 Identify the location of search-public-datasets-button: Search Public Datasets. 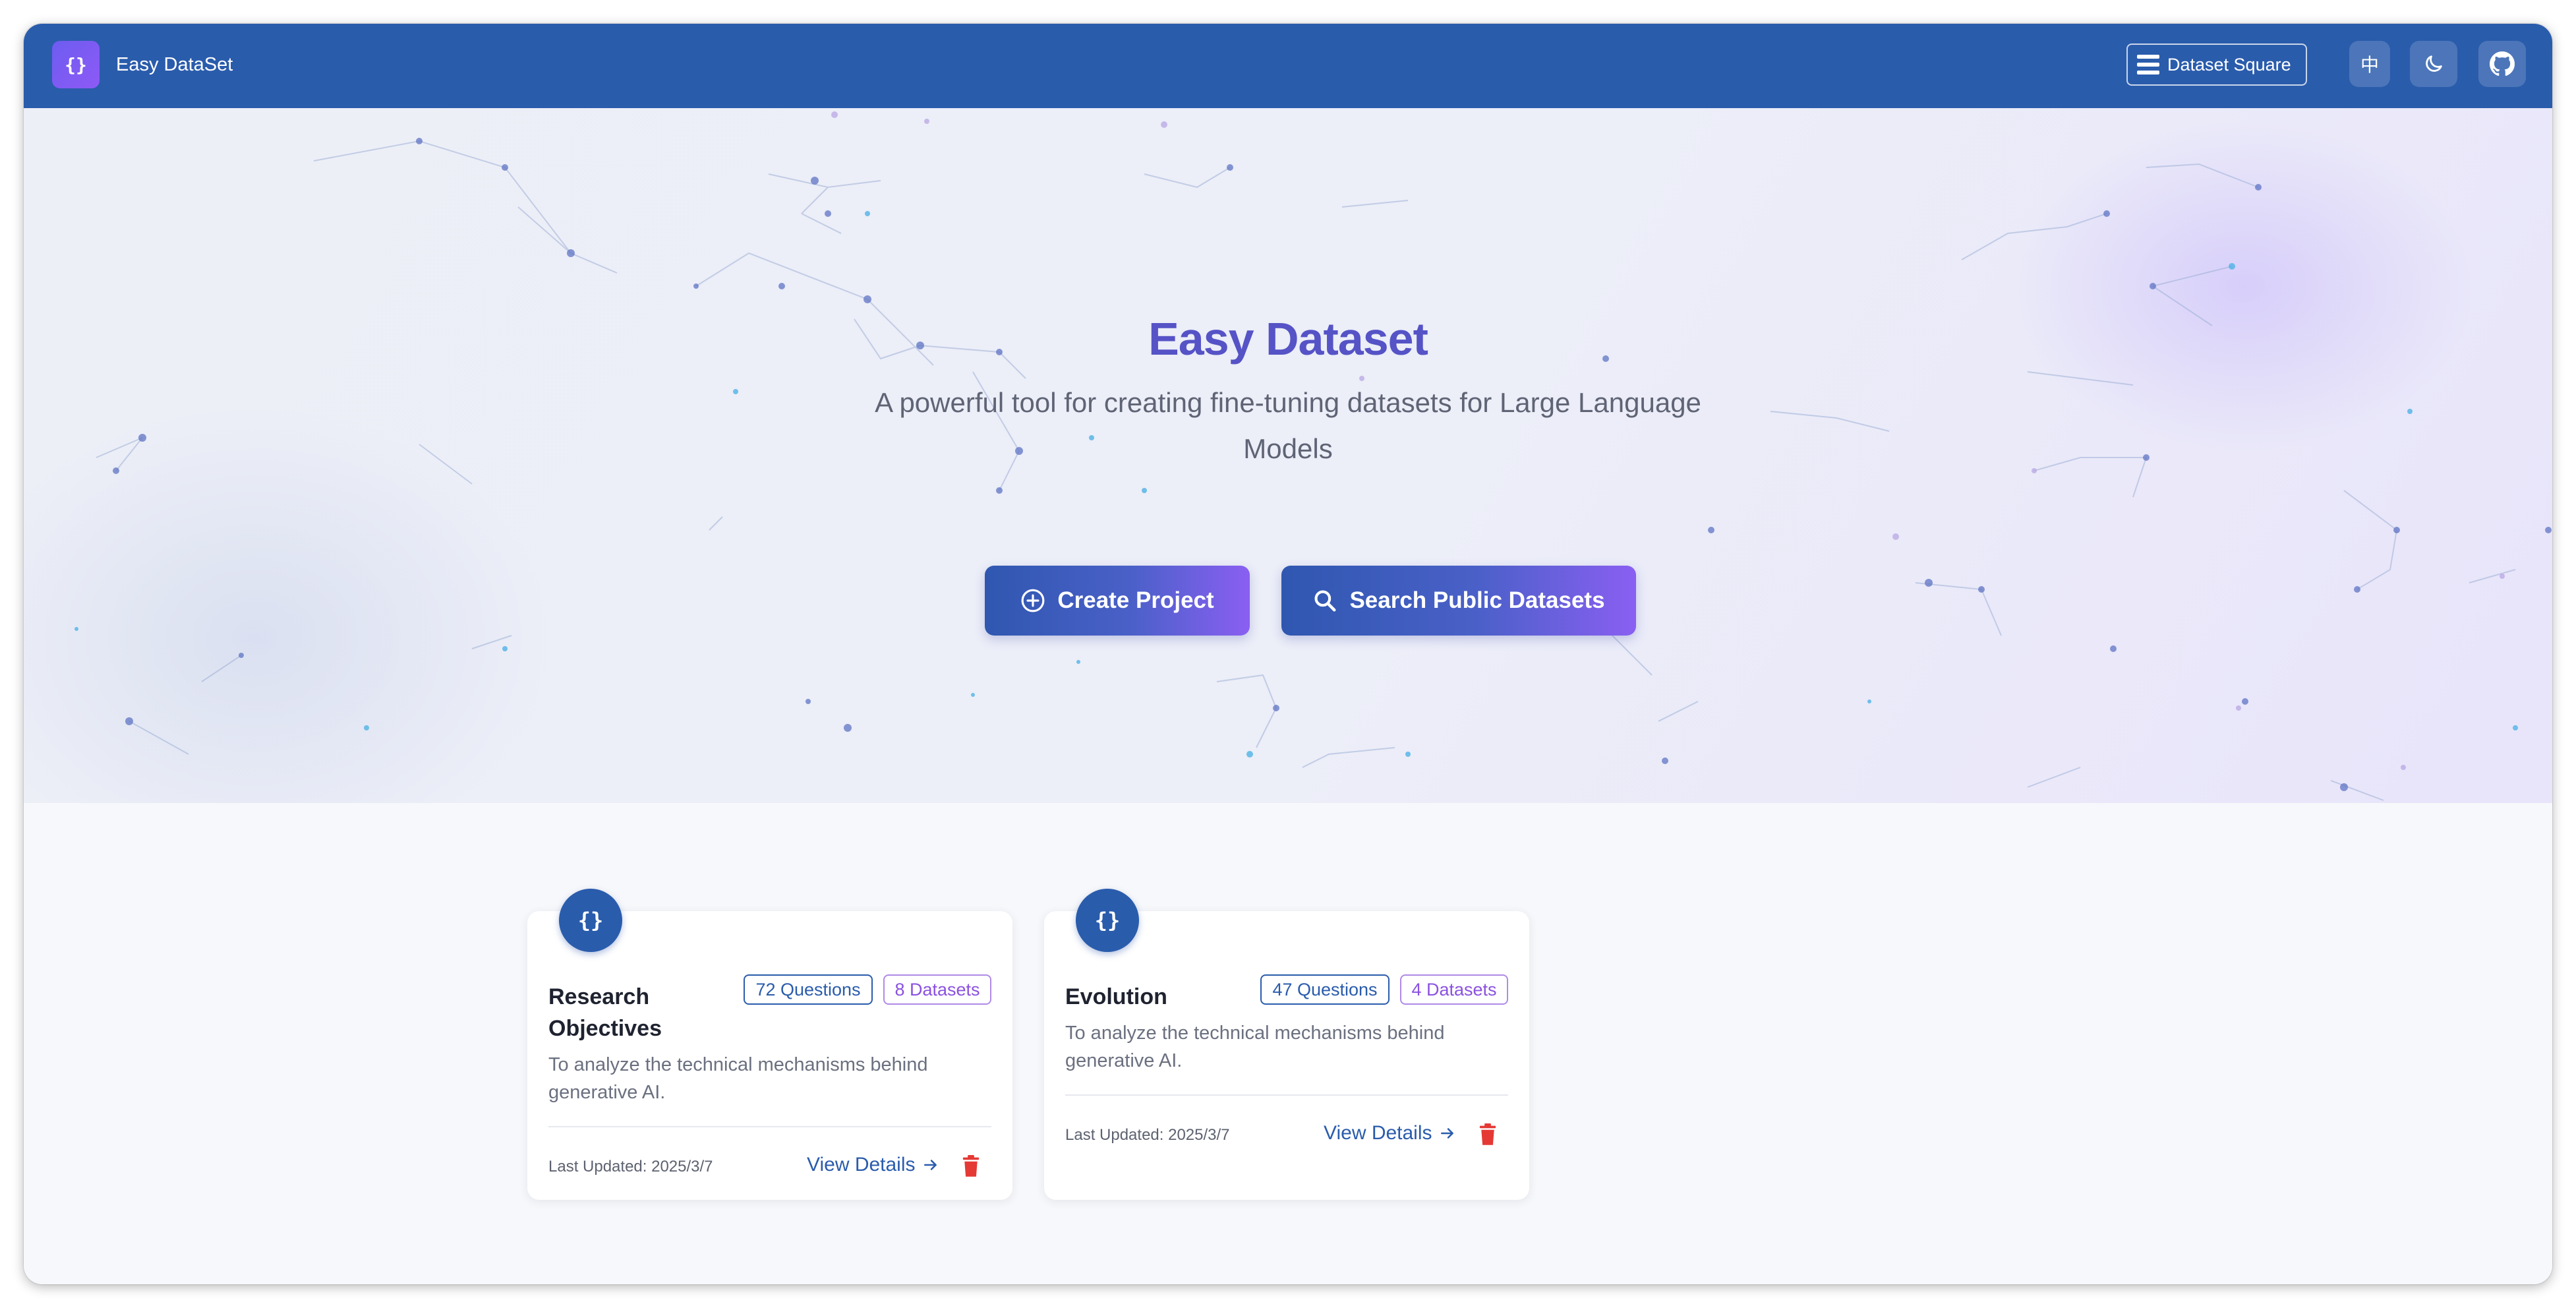
(1458, 601).